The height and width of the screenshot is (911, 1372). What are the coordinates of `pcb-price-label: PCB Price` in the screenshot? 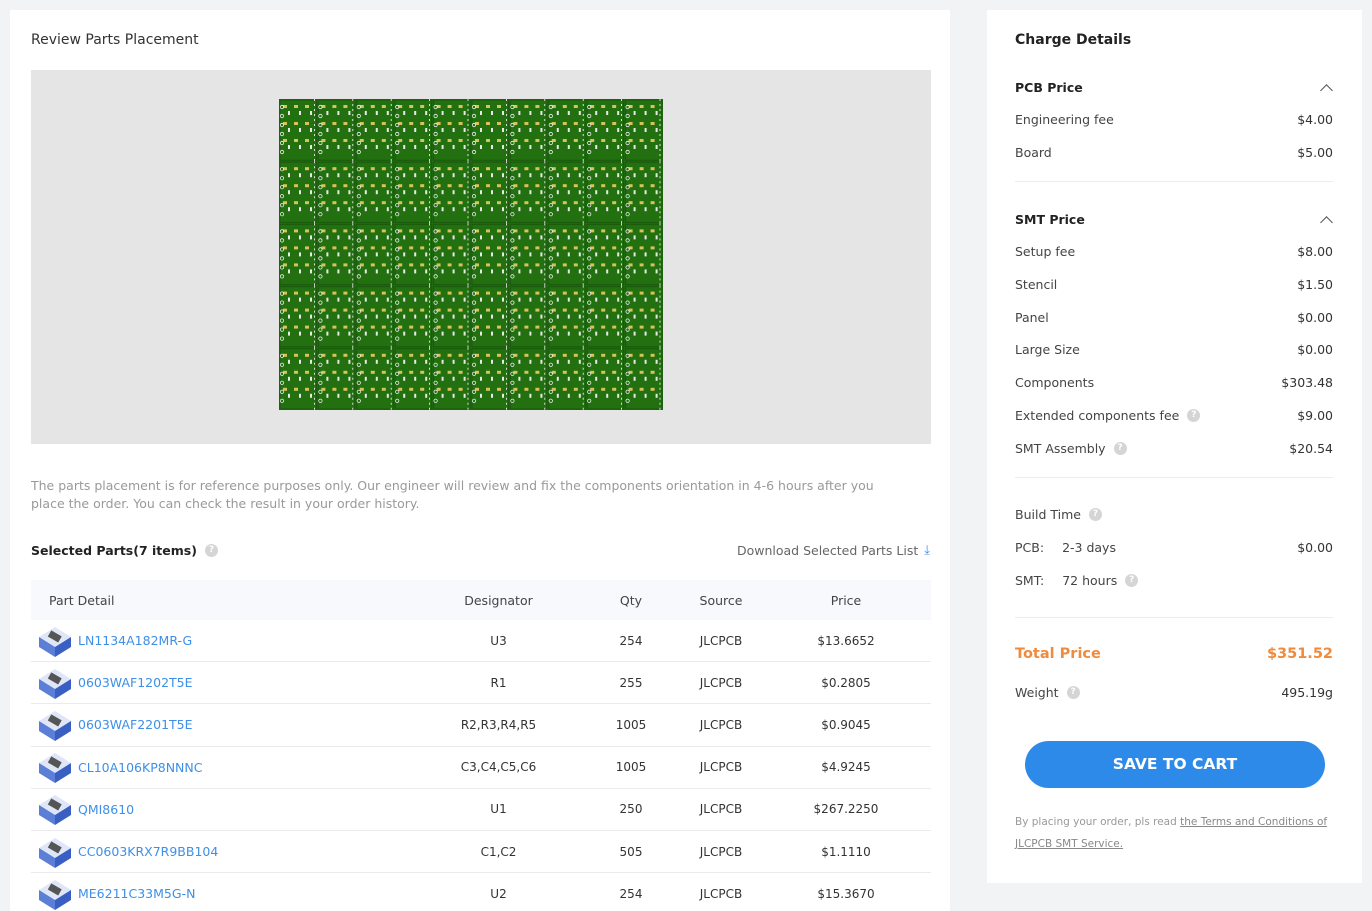 It's located at (1049, 87).